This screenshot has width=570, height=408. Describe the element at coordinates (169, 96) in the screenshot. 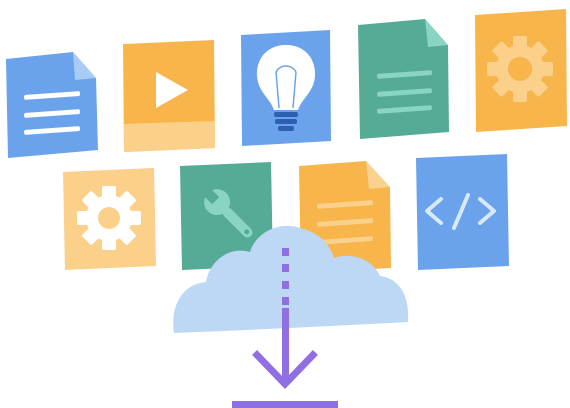

I see `video-tile-orange` at that location.